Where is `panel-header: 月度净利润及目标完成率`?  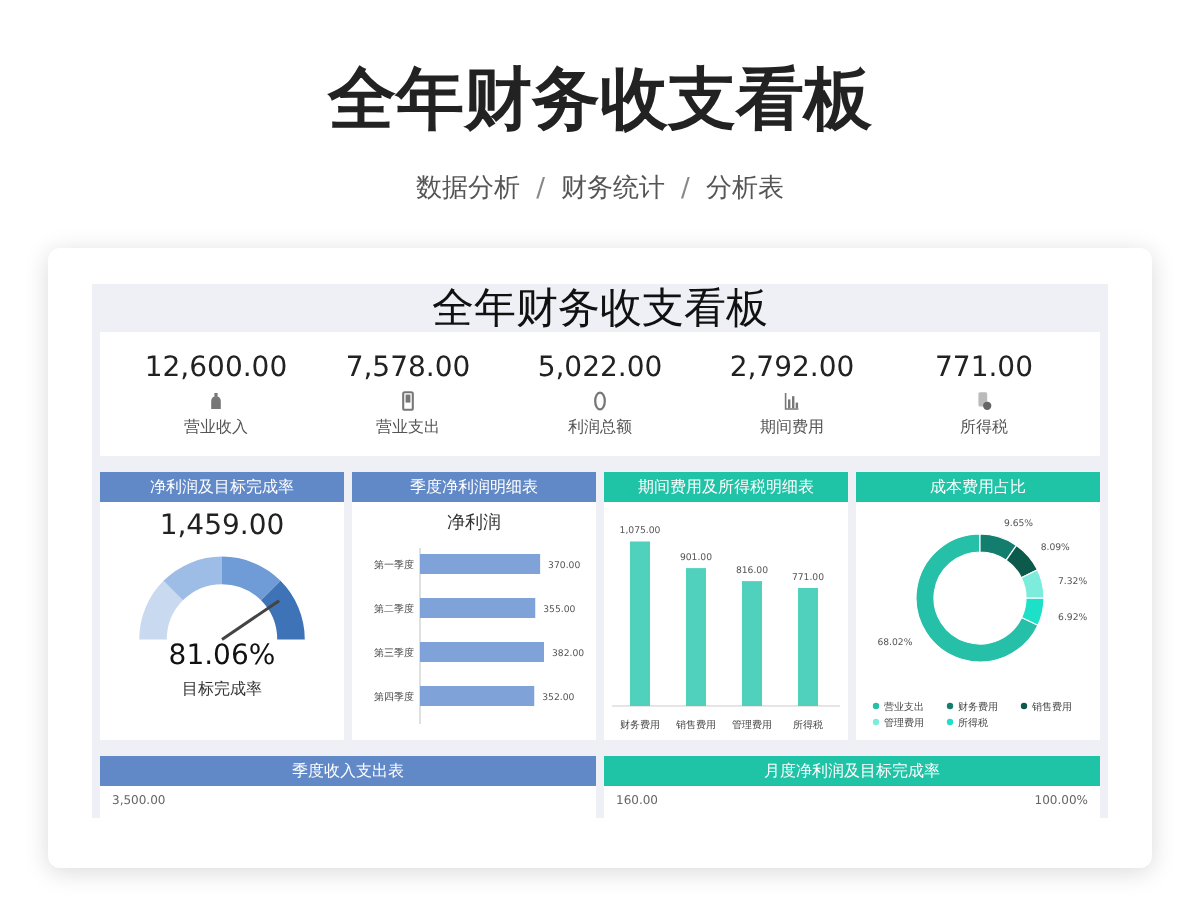
panel-header: 月度净利润及目标完成率 is located at coordinates (852, 771).